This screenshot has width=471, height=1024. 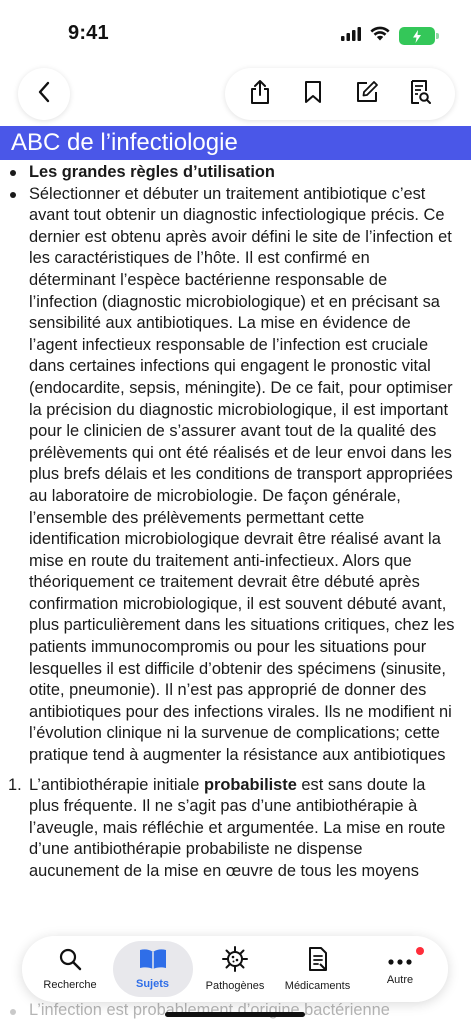 I want to click on item-number: 1., so click(x=15, y=784).